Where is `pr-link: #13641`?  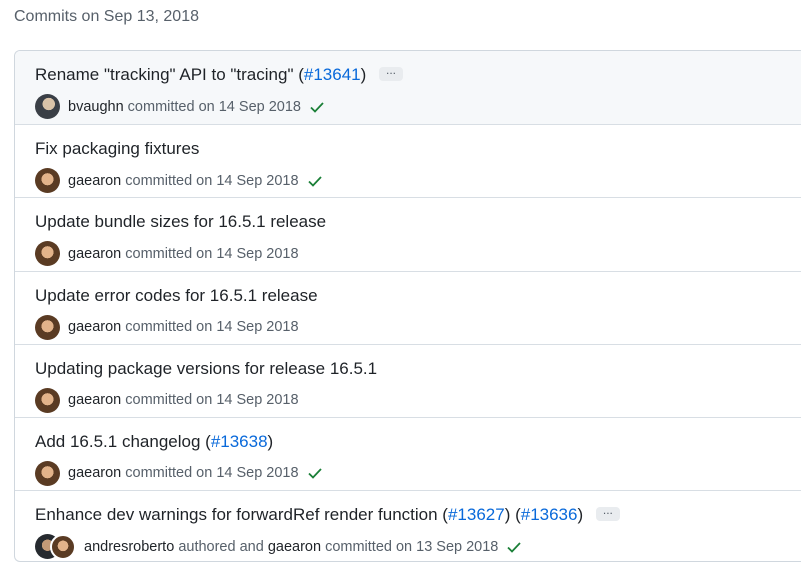
pr-link: #13641 is located at coordinates (332, 74).